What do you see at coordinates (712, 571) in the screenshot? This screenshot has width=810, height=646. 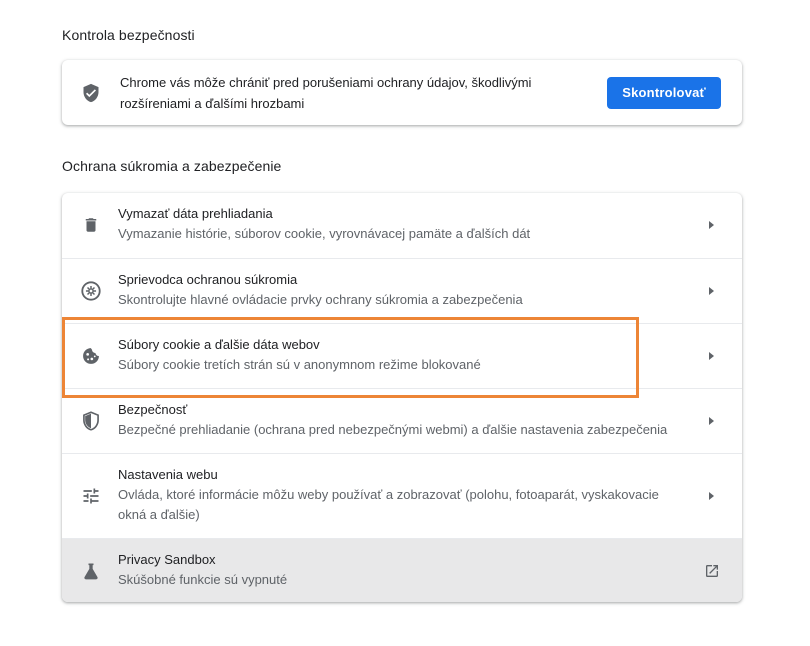 I see `open-in-new-icon` at bounding box center [712, 571].